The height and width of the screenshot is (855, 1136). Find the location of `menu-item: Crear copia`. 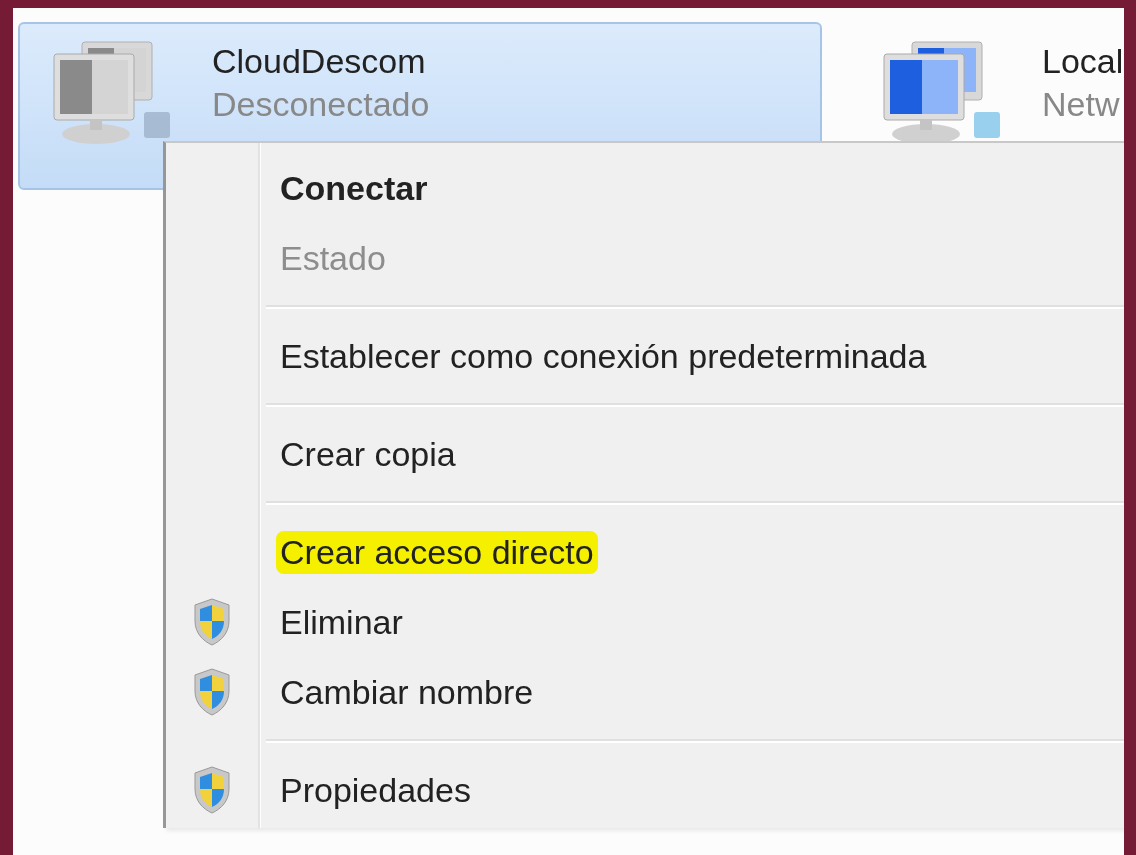

menu-item: Crear copia is located at coordinates (368, 454).